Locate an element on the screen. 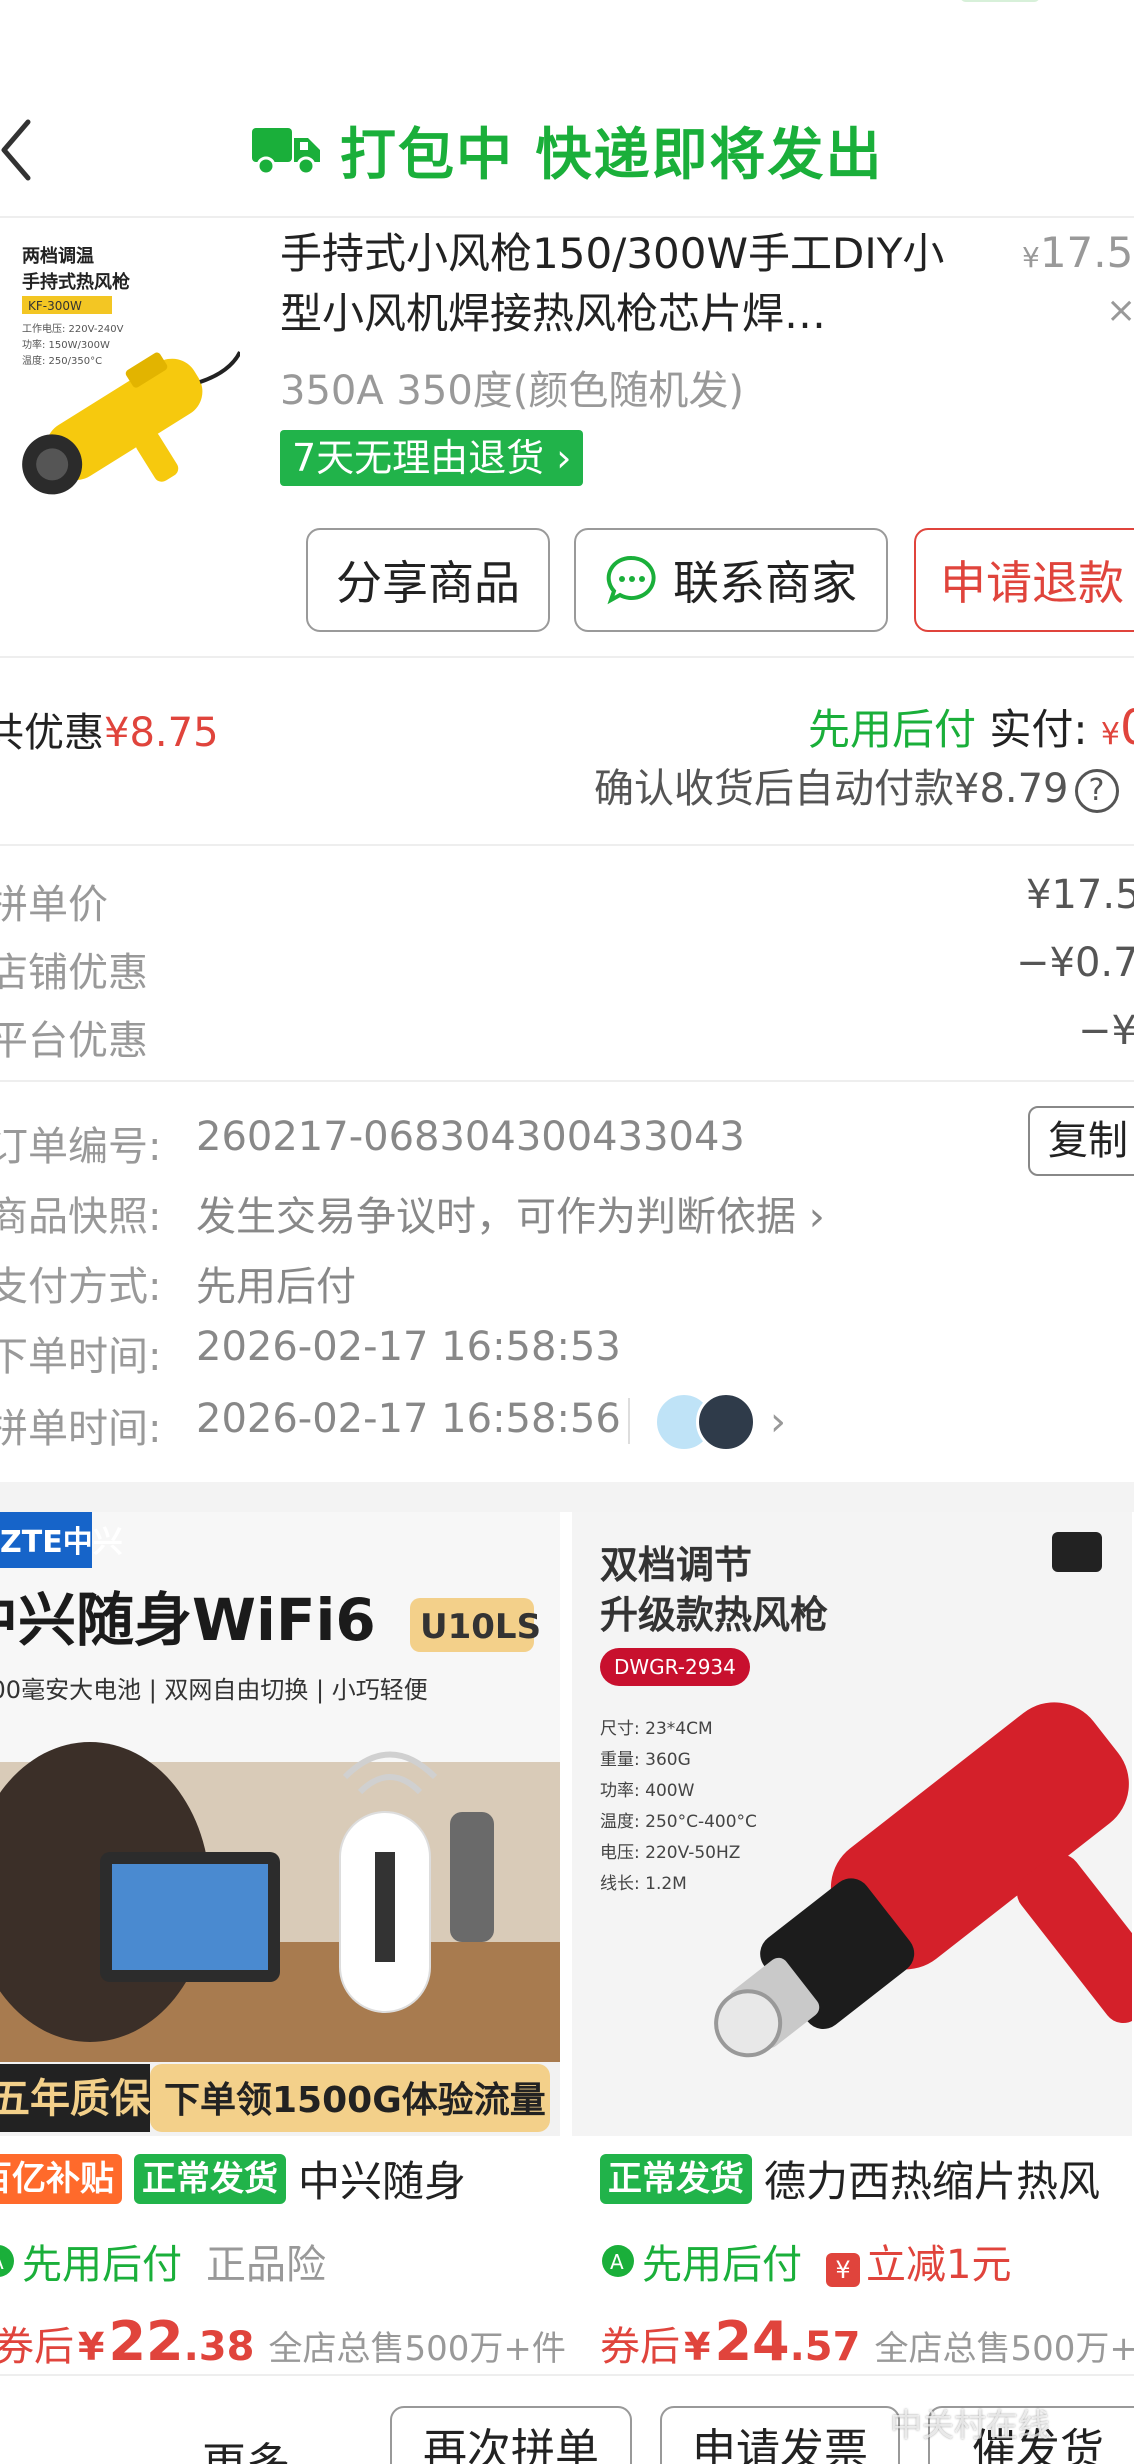 The height and width of the screenshot is (2464, 1134). product-image-model: KF-300W is located at coordinates (55, 306).